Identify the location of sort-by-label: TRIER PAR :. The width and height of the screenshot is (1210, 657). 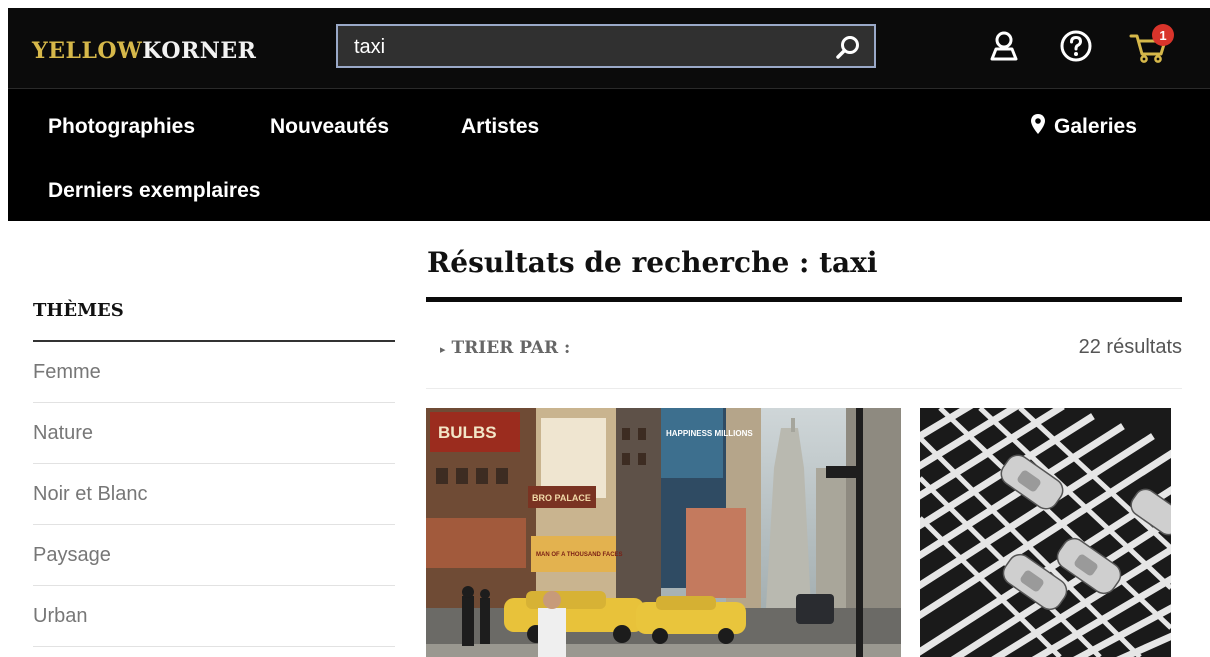
(511, 348).